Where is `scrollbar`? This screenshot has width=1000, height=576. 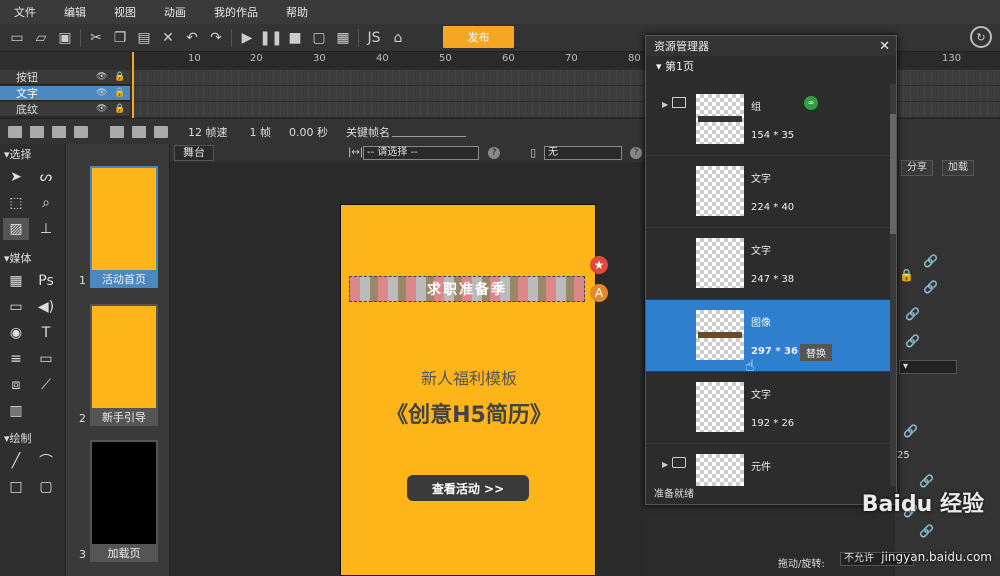
scrollbar is located at coordinates (893, 285).